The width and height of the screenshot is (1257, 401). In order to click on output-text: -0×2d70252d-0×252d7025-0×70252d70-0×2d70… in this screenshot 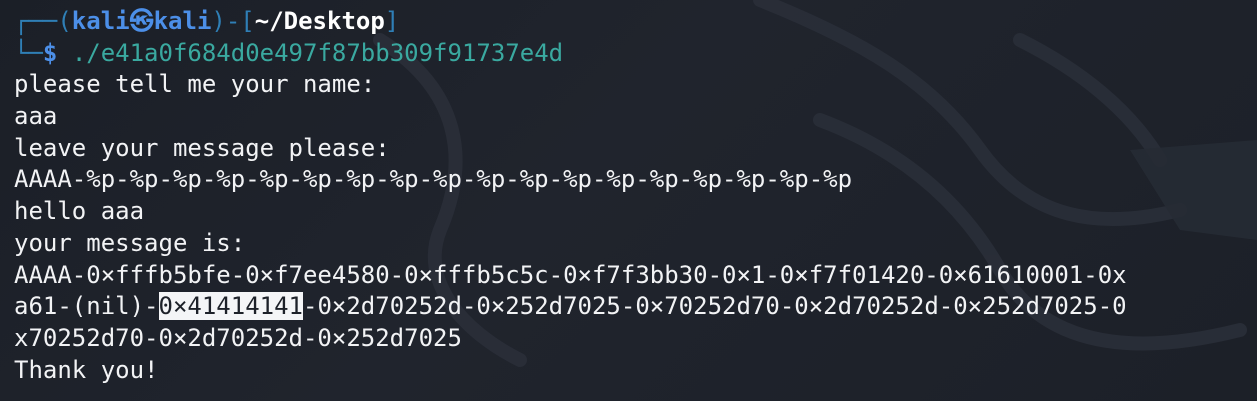, I will do `click(715, 306)`.